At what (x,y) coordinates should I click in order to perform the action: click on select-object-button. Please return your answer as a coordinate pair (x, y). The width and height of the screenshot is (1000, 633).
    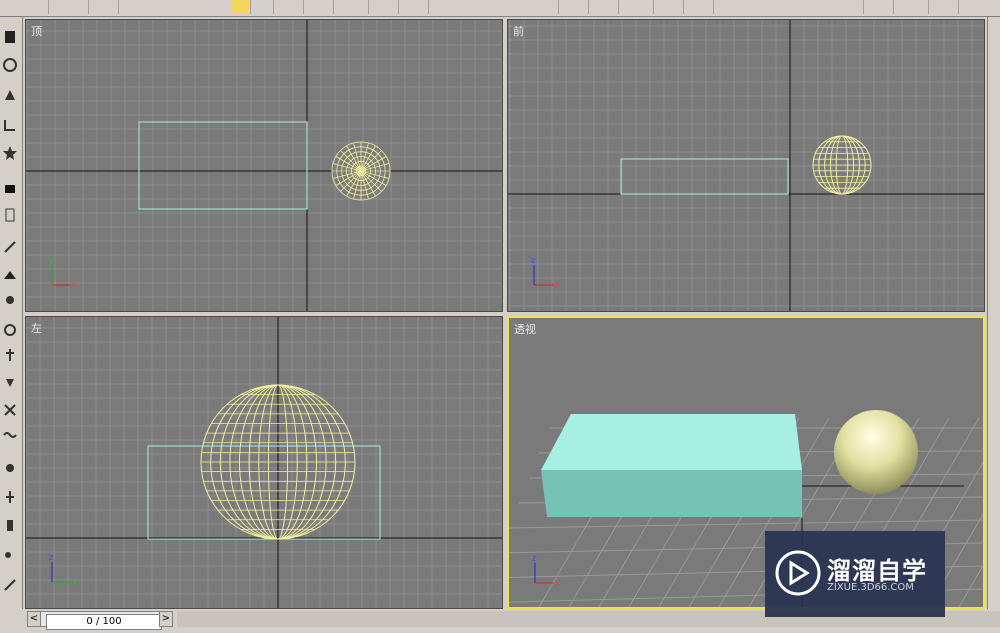
    Looking at the image, I should click on (39, 7).